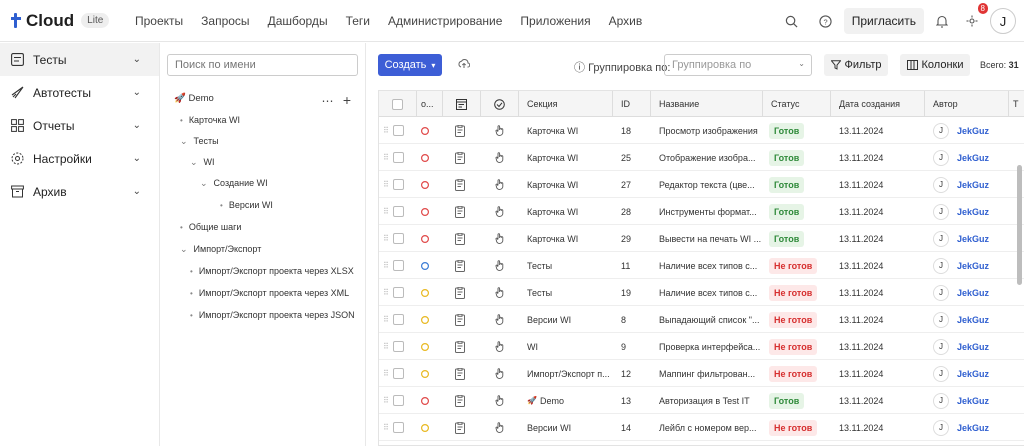  What do you see at coordinates (234, 183) in the screenshot?
I see `tree-item: ⌄ Создание WI` at bounding box center [234, 183].